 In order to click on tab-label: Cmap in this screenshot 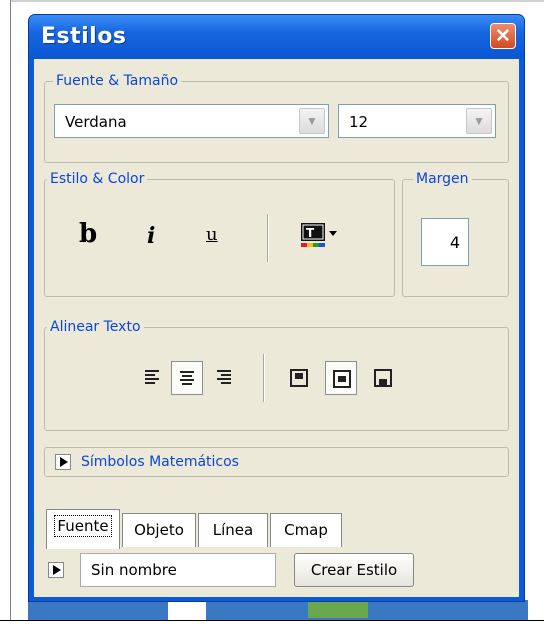, I will do `click(306, 530)`.